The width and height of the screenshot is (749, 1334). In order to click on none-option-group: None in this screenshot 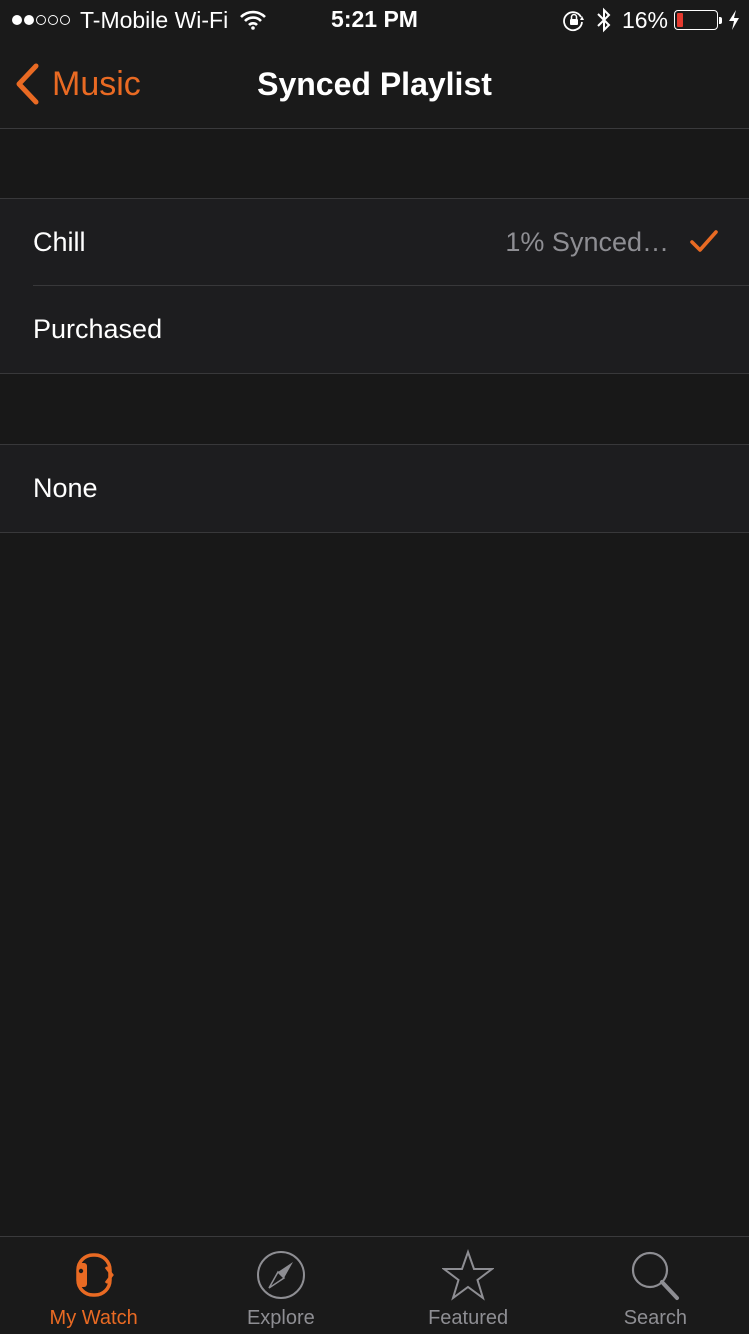, I will do `click(374, 488)`.